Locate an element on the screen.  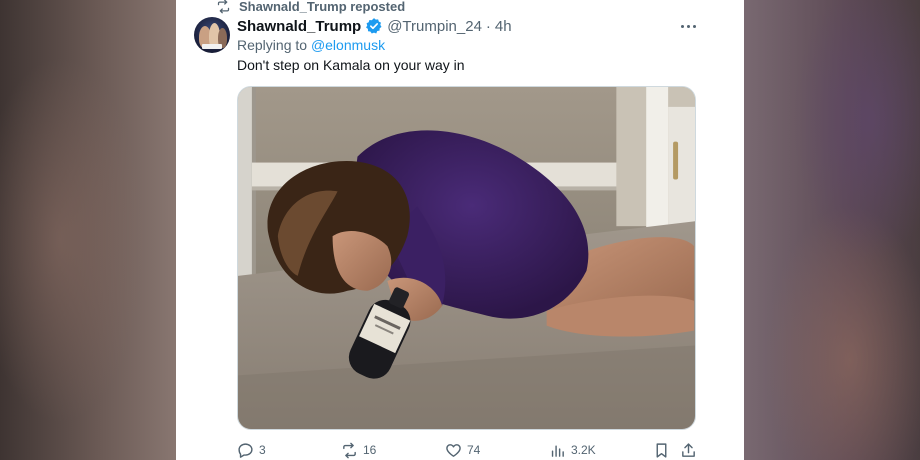
avatar is located at coordinates (212, 35).